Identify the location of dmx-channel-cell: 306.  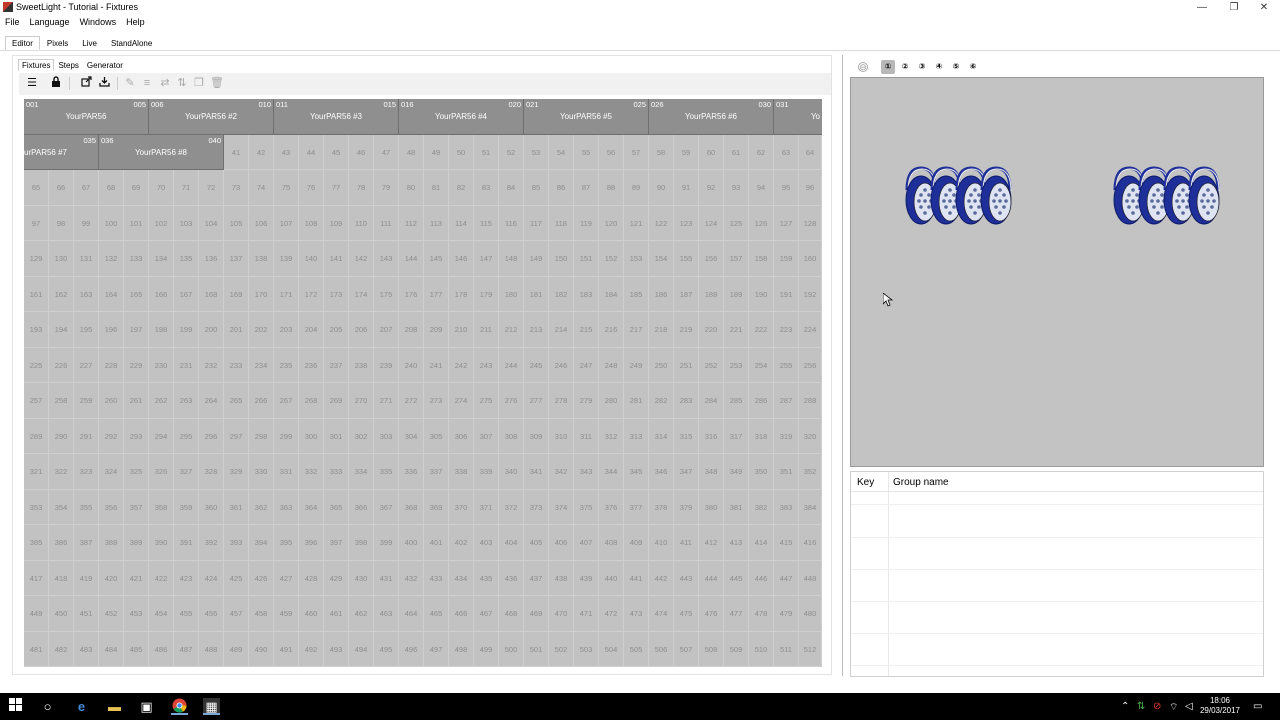
(461, 436).